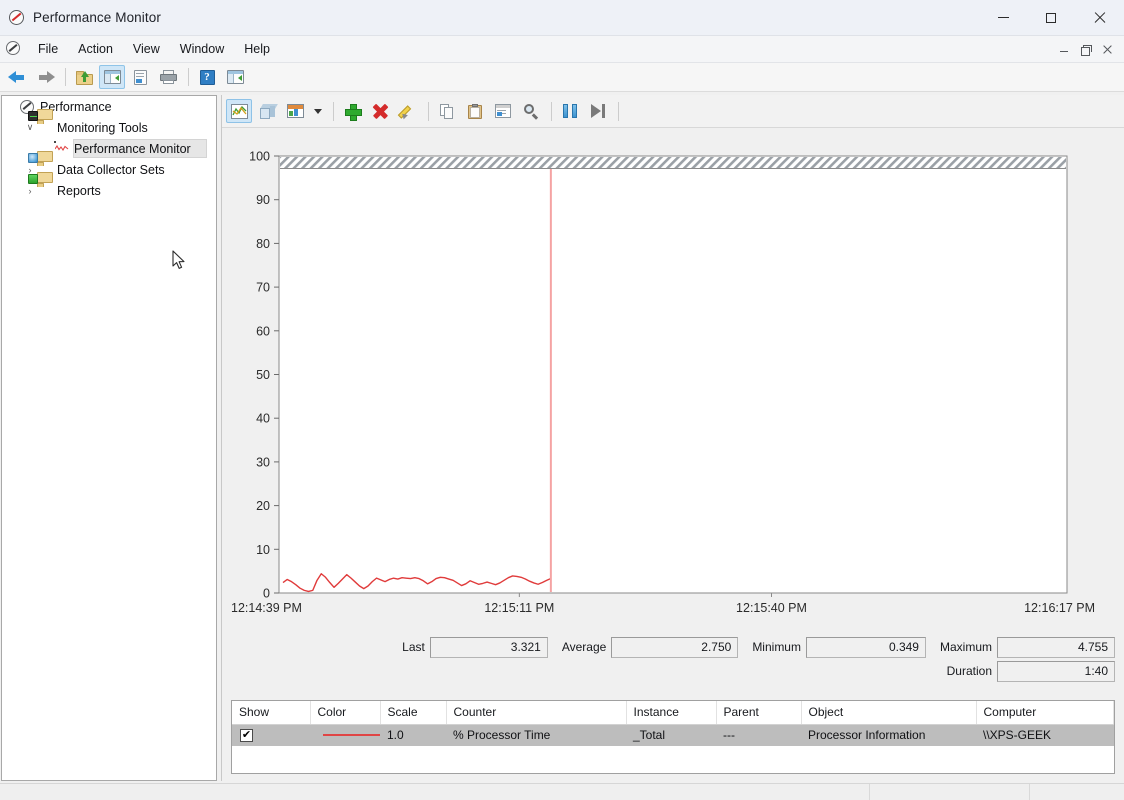  What do you see at coordinates (584, 647) in the screenshot?
I see `stat-average-label: Average` at bounding box center [584, 647].